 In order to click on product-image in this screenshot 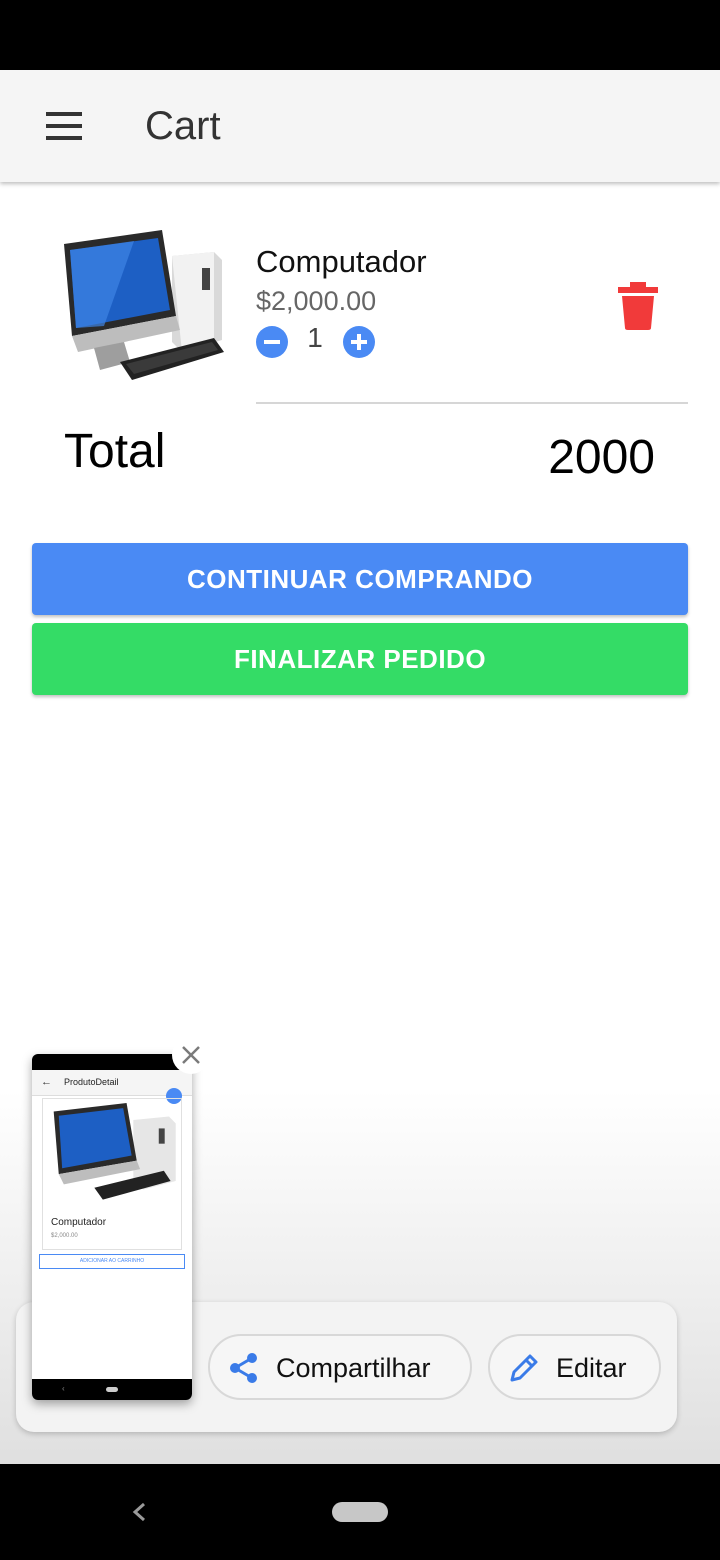, I will do `click(144, 305)`.